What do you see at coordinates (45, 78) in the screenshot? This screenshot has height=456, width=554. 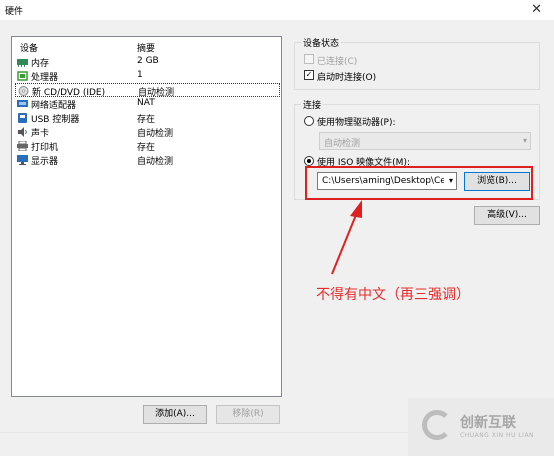 I see `device-name: 处理器` at bounding box center [45, 78].